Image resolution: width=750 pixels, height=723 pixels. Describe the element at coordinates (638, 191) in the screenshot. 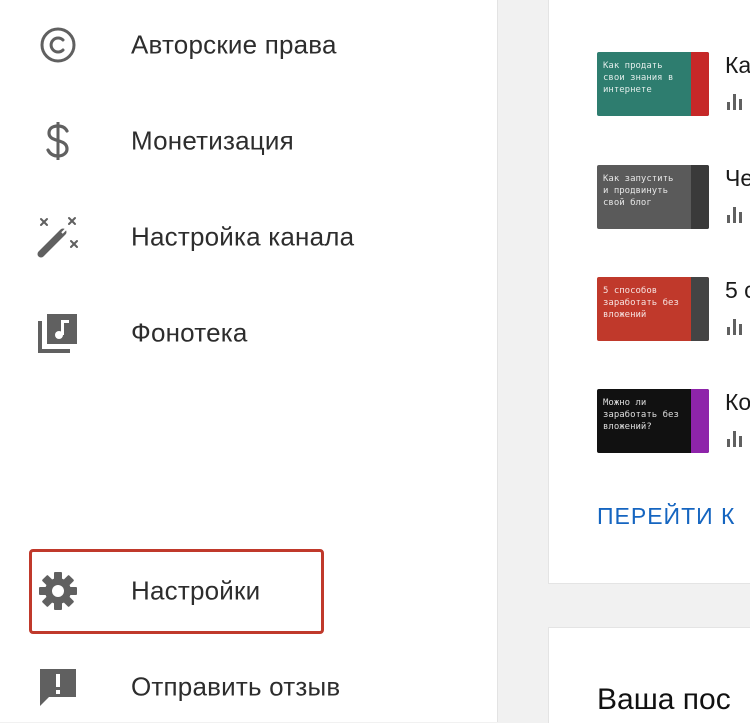

I see `thumbnail-text: Как запустить и продвинуть свой блог` at that location.